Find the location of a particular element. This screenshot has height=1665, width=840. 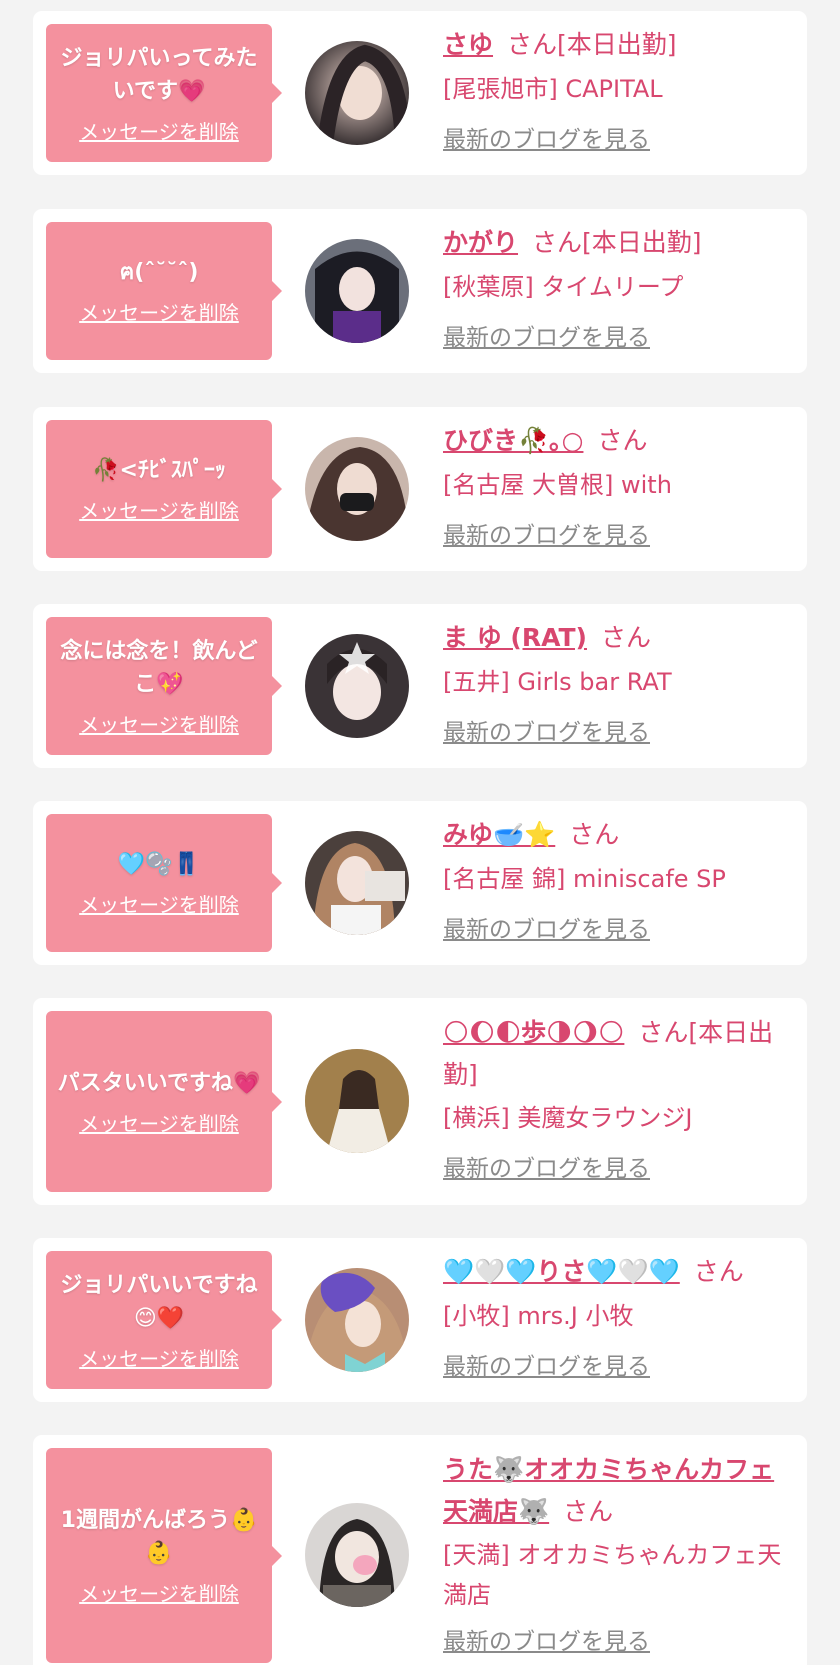

profile-name-link: 🌕🌔🌓歩🌗🌖🌕 is located at coordinates (533, 1032).